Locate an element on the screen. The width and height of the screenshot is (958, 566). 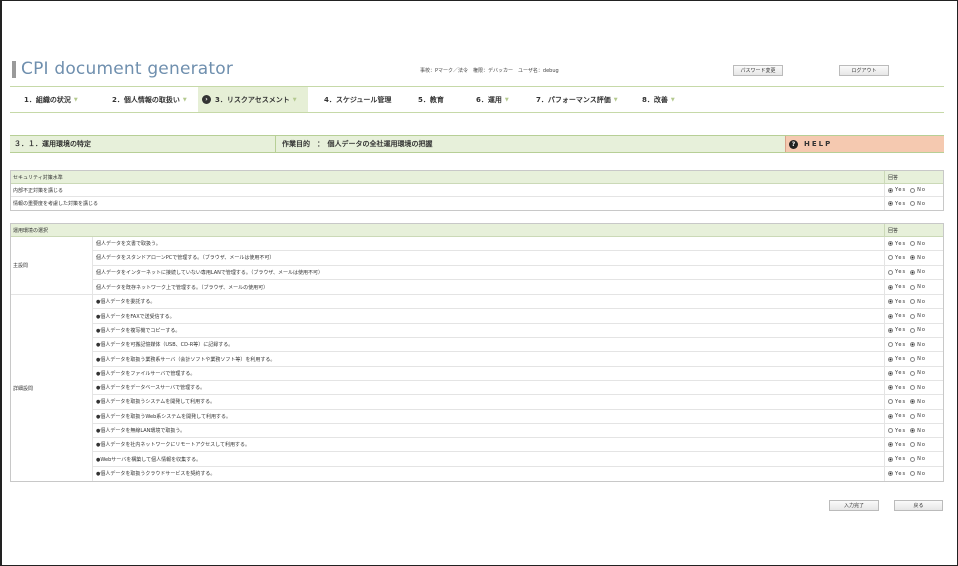
question-text: ●個人データを取扱う業務系サーバ（会計ソフトや業務ソフト等）を利用する。 is located at coordinates (186, 359).